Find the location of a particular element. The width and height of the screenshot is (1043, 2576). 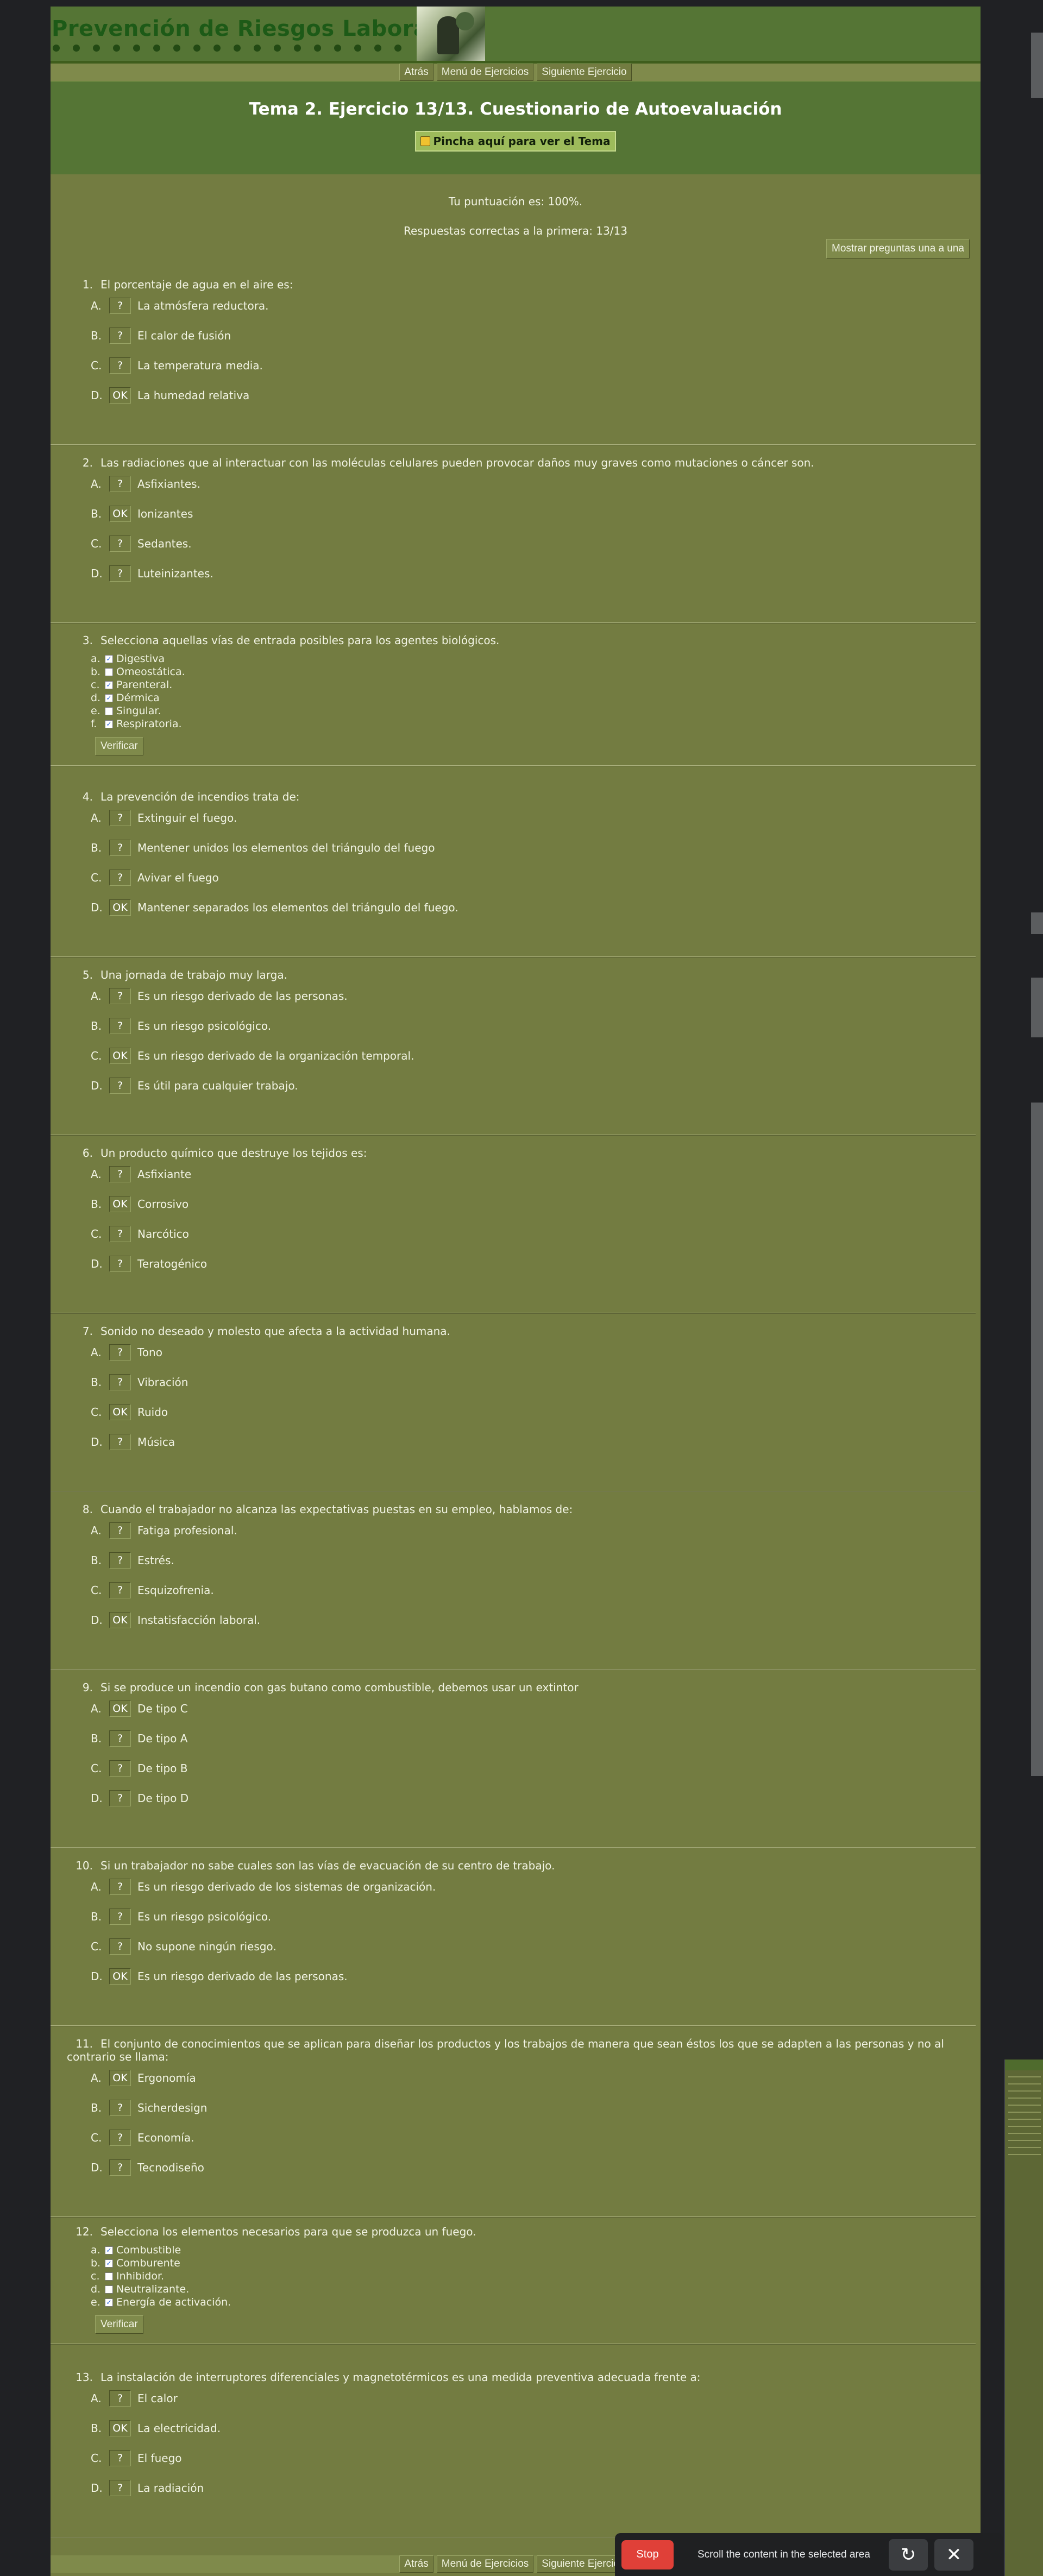

question-number: 9. is located at coordinates (87, 1688).